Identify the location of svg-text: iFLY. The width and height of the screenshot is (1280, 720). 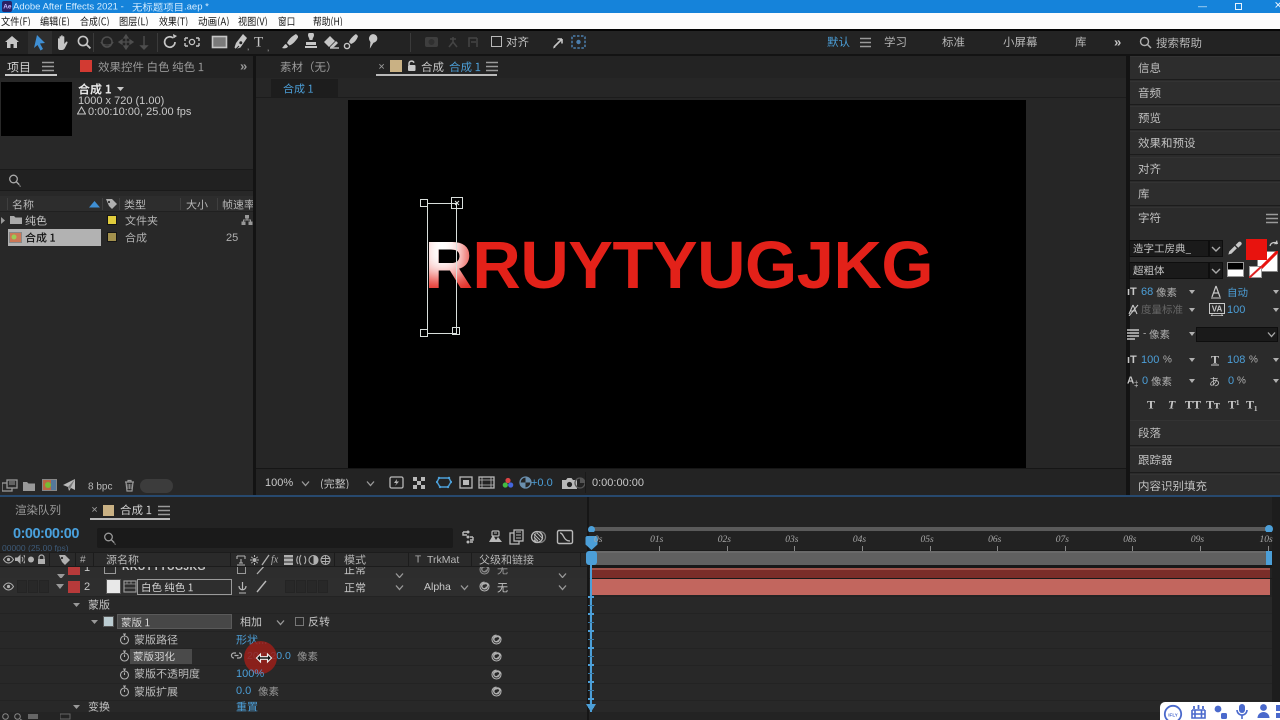
(1173, 715).